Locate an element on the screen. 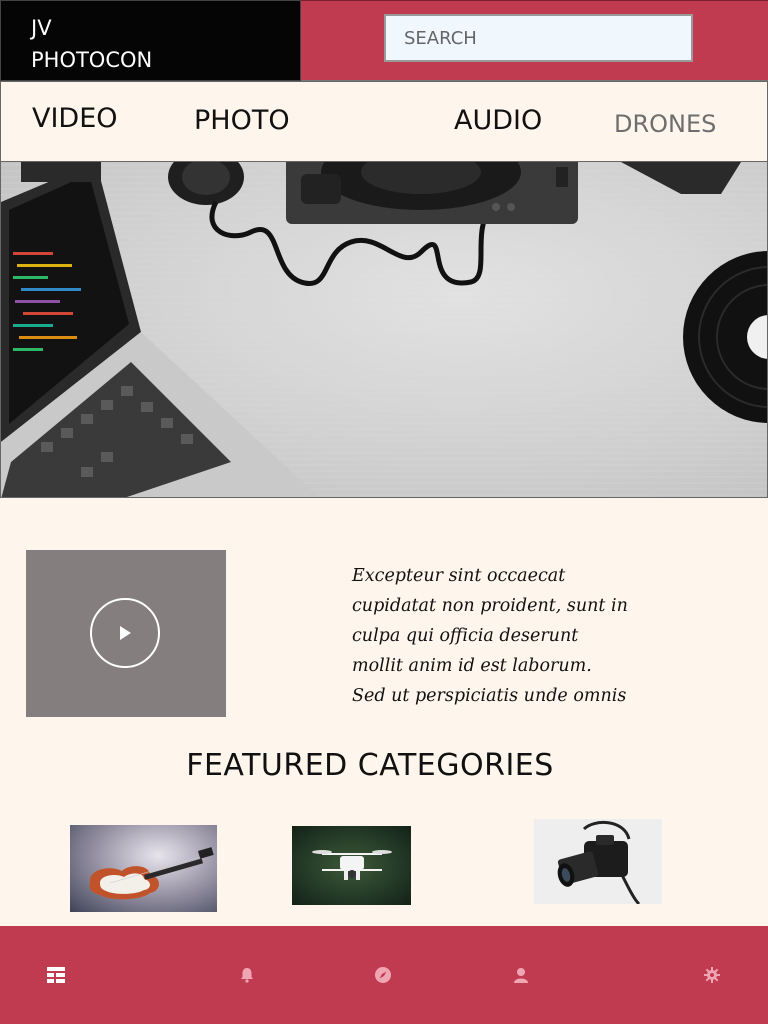 The image size is (768, 1024). tab-profile is located at coordinates (521, 975).